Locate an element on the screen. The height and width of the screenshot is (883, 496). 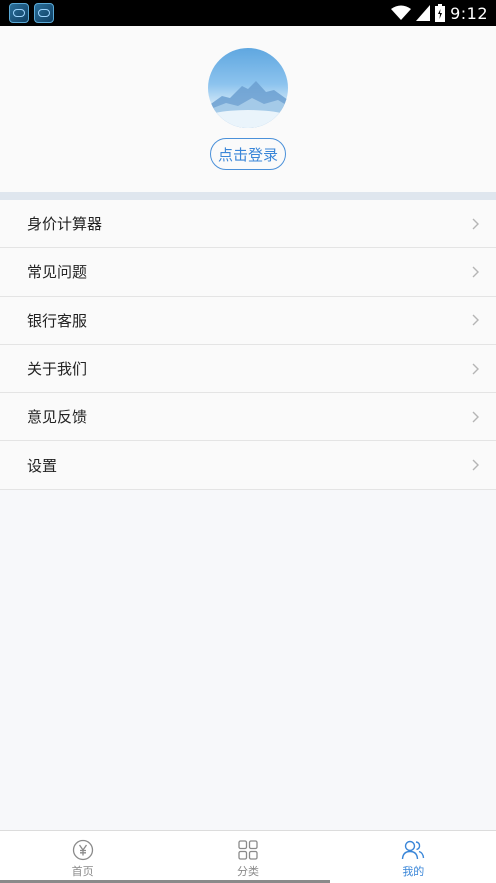
grid-icon is located at coordinates (248, 850).